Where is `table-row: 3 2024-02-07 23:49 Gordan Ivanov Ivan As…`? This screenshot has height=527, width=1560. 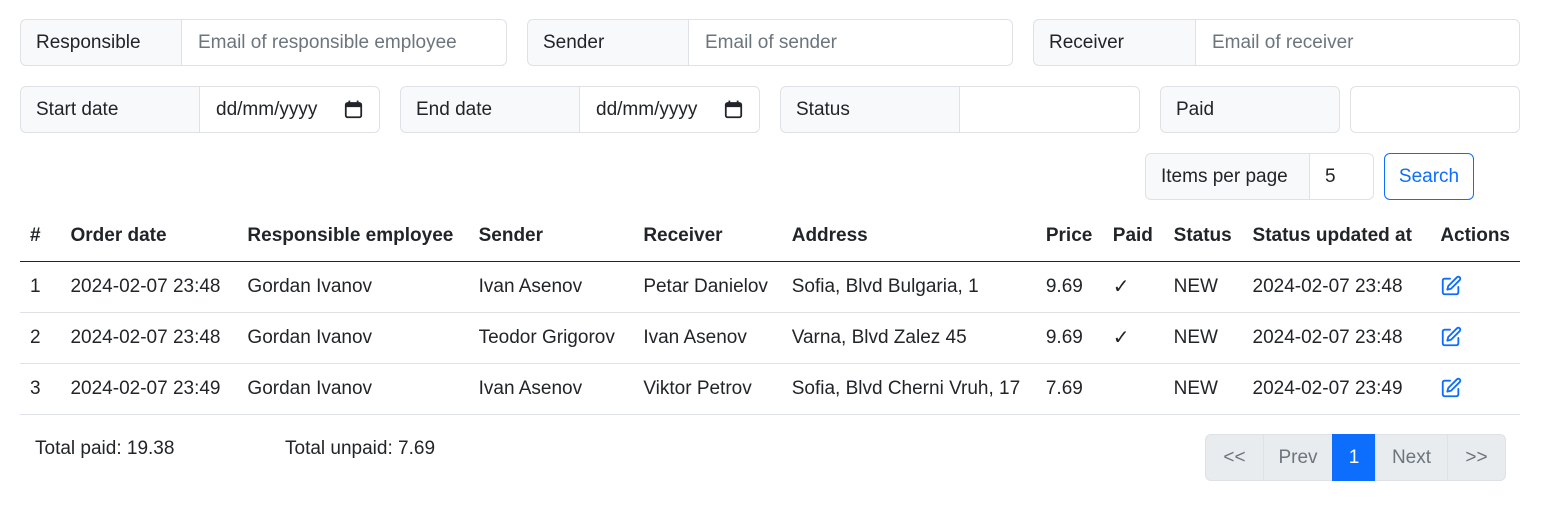
table-row: 3 2024-02-07 23:49 Gordan Ivanov Ivan As… is located at coordinates (770, 389).